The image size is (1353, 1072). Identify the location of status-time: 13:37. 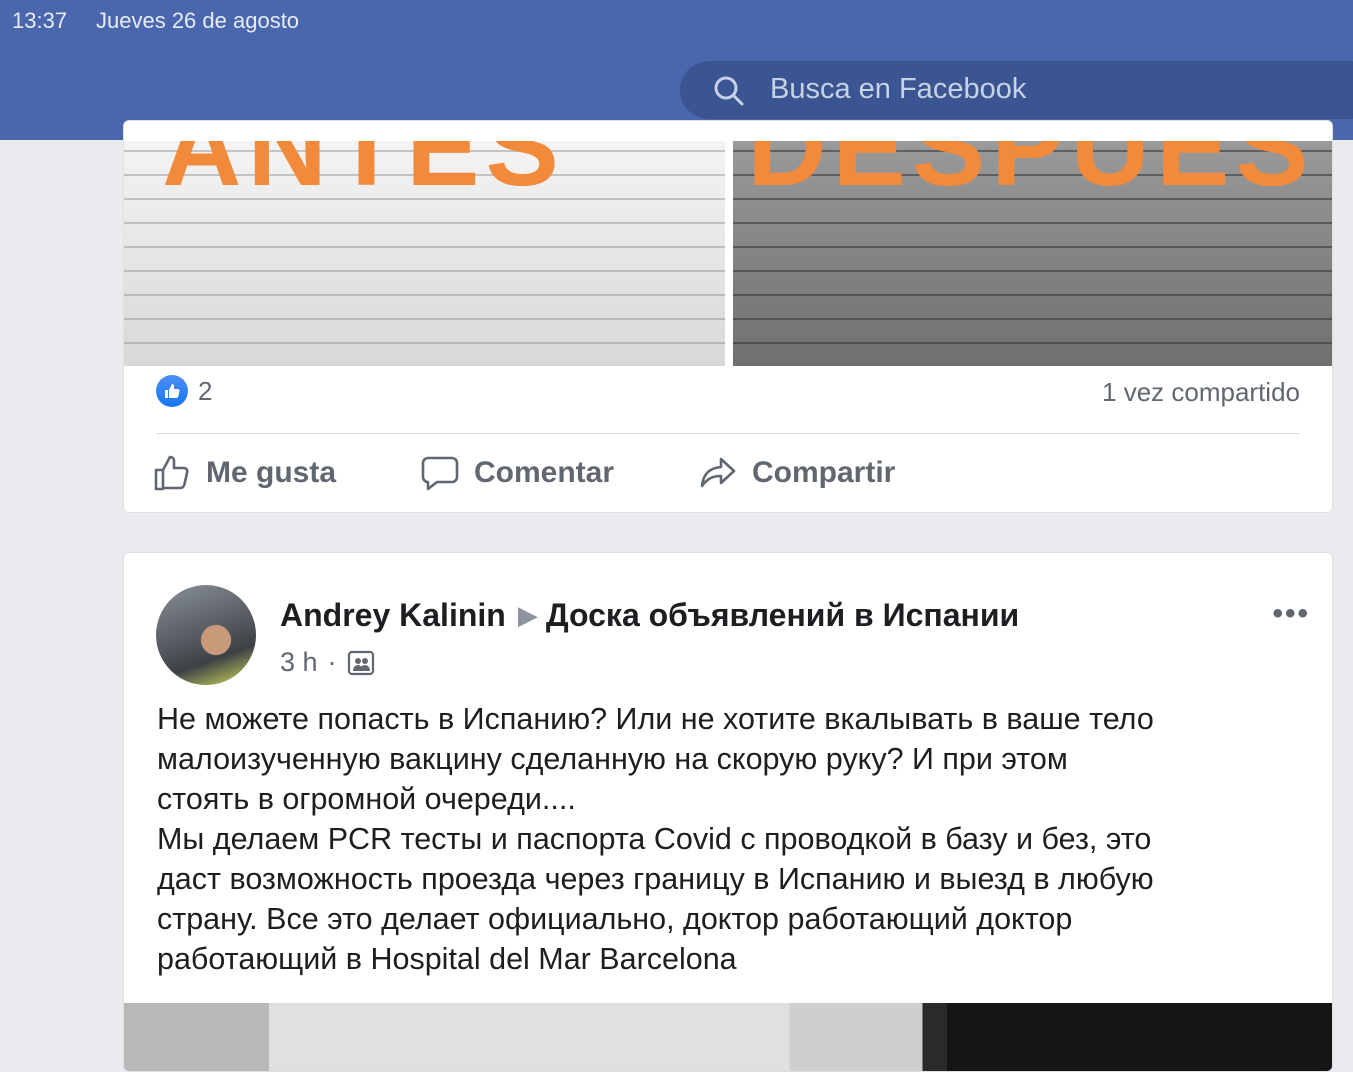
(40, 20).